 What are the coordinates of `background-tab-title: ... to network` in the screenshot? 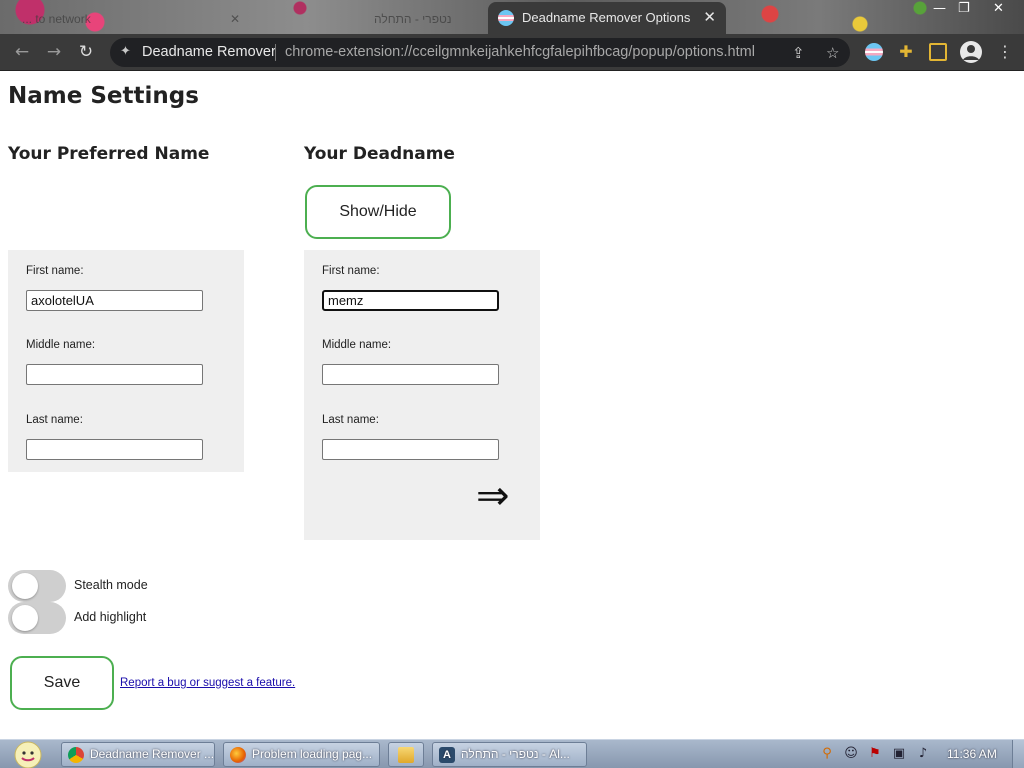 It's located at (56, 19).